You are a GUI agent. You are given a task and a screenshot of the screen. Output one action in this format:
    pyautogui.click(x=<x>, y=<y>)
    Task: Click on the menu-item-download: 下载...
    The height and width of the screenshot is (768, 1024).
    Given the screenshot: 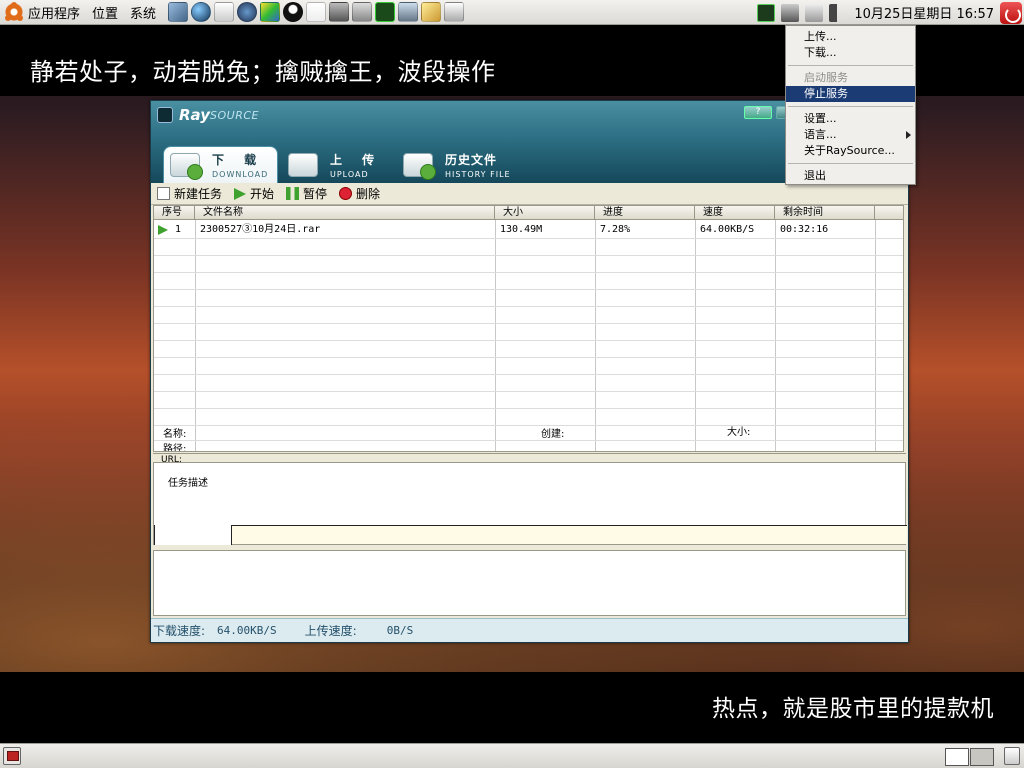 What is the action you would take?
    pyautogui.click(x=850, y=53)
    